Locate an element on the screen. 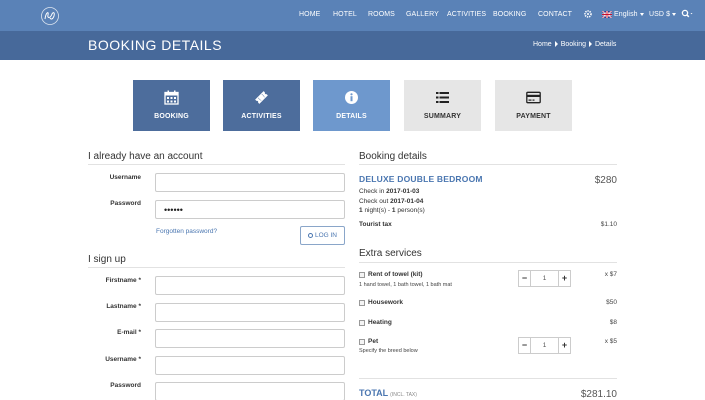  stay-summary: 1 night(s) - 1 person(s) is located at coordinates (392, 210).